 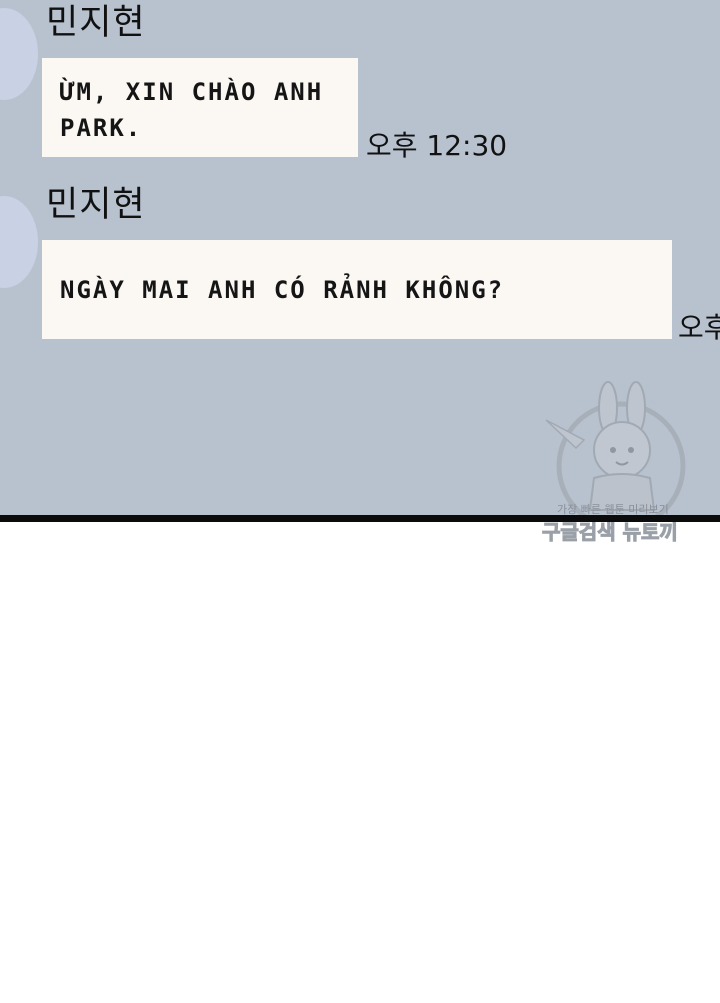 I want to click on message-bubble: NGÀY MAI ANH CÓ RẢNH KHÔNG?, so click(x=357, y=289).